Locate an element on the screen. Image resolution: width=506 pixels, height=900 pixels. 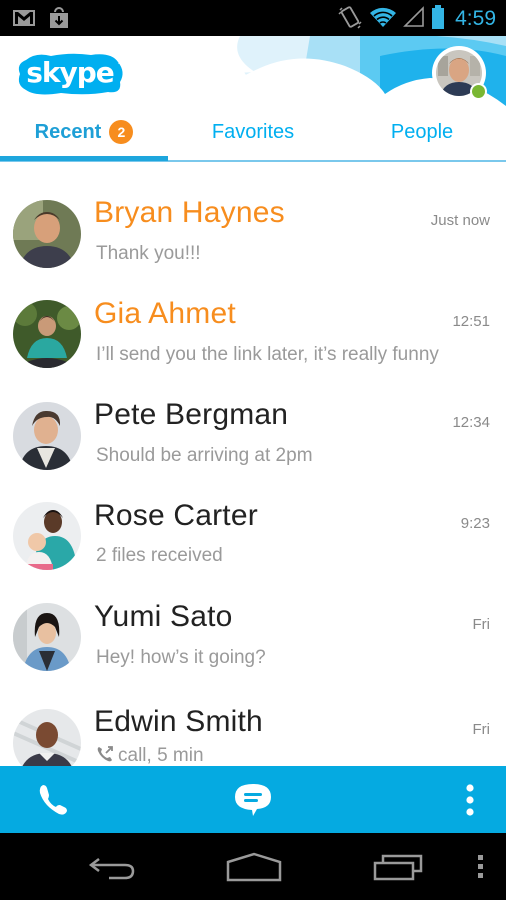
message-time: 12:34 is located at coordinates (471, 422).